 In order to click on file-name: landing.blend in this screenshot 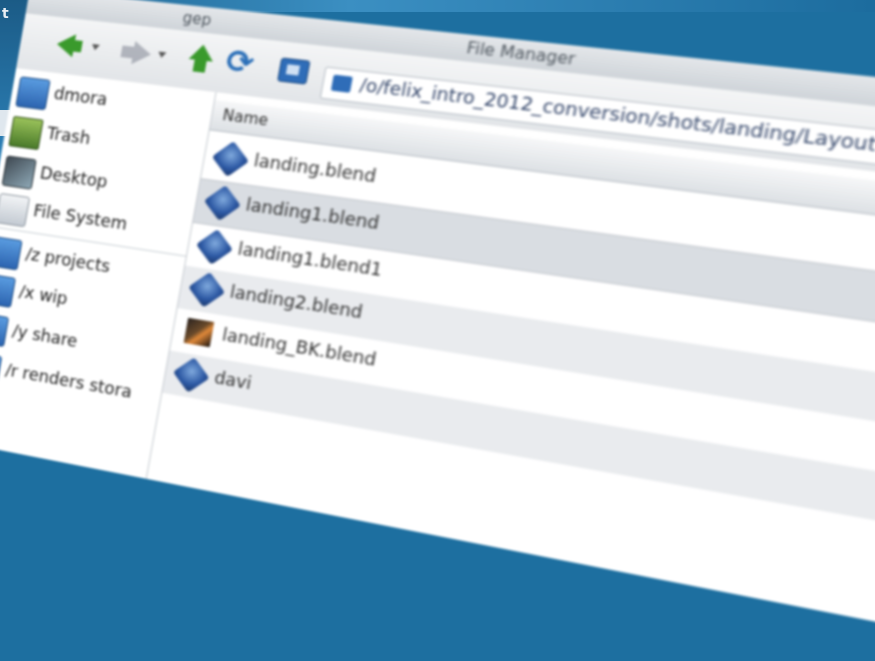, I will do `click(315, 169)`.